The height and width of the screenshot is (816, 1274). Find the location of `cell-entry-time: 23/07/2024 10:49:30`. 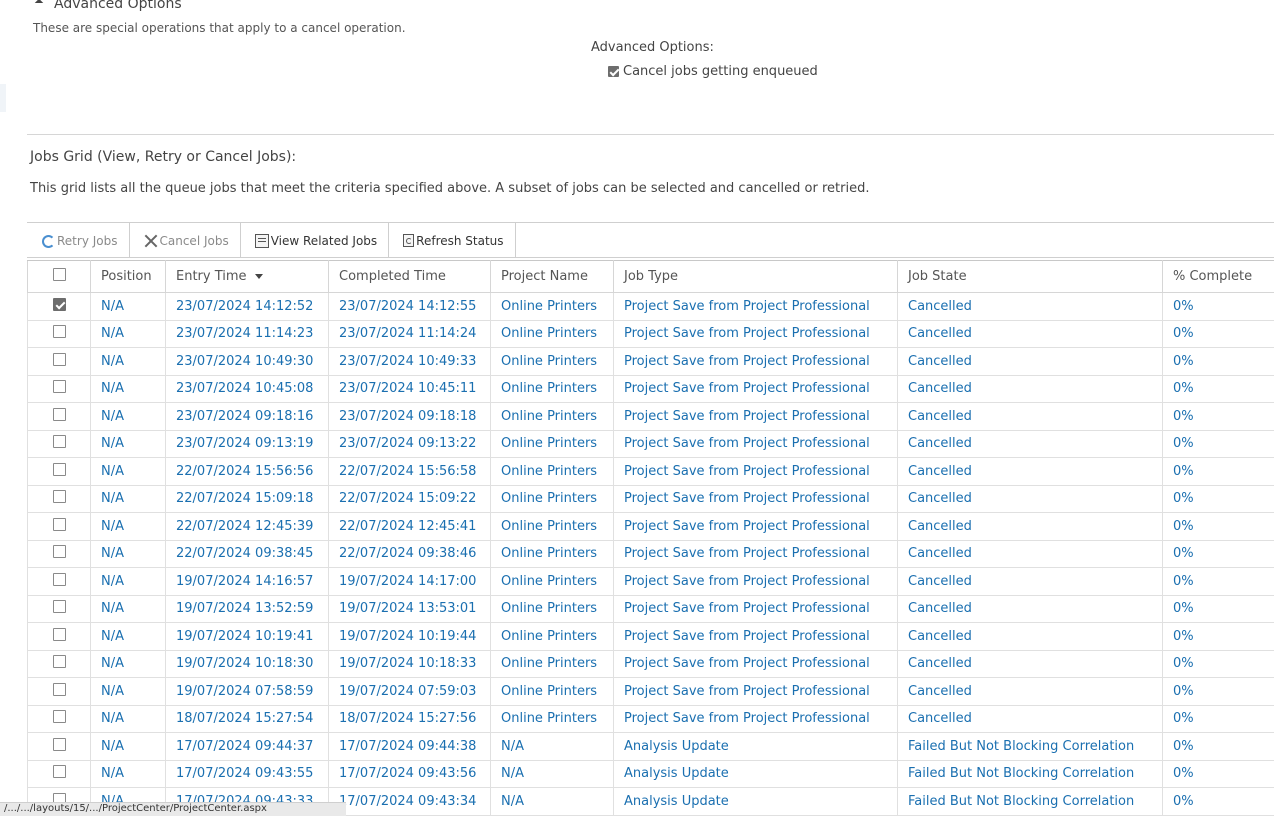

cell-entry-time: 23/07/2024 10:49:30 is located at coordinates (247, 361).